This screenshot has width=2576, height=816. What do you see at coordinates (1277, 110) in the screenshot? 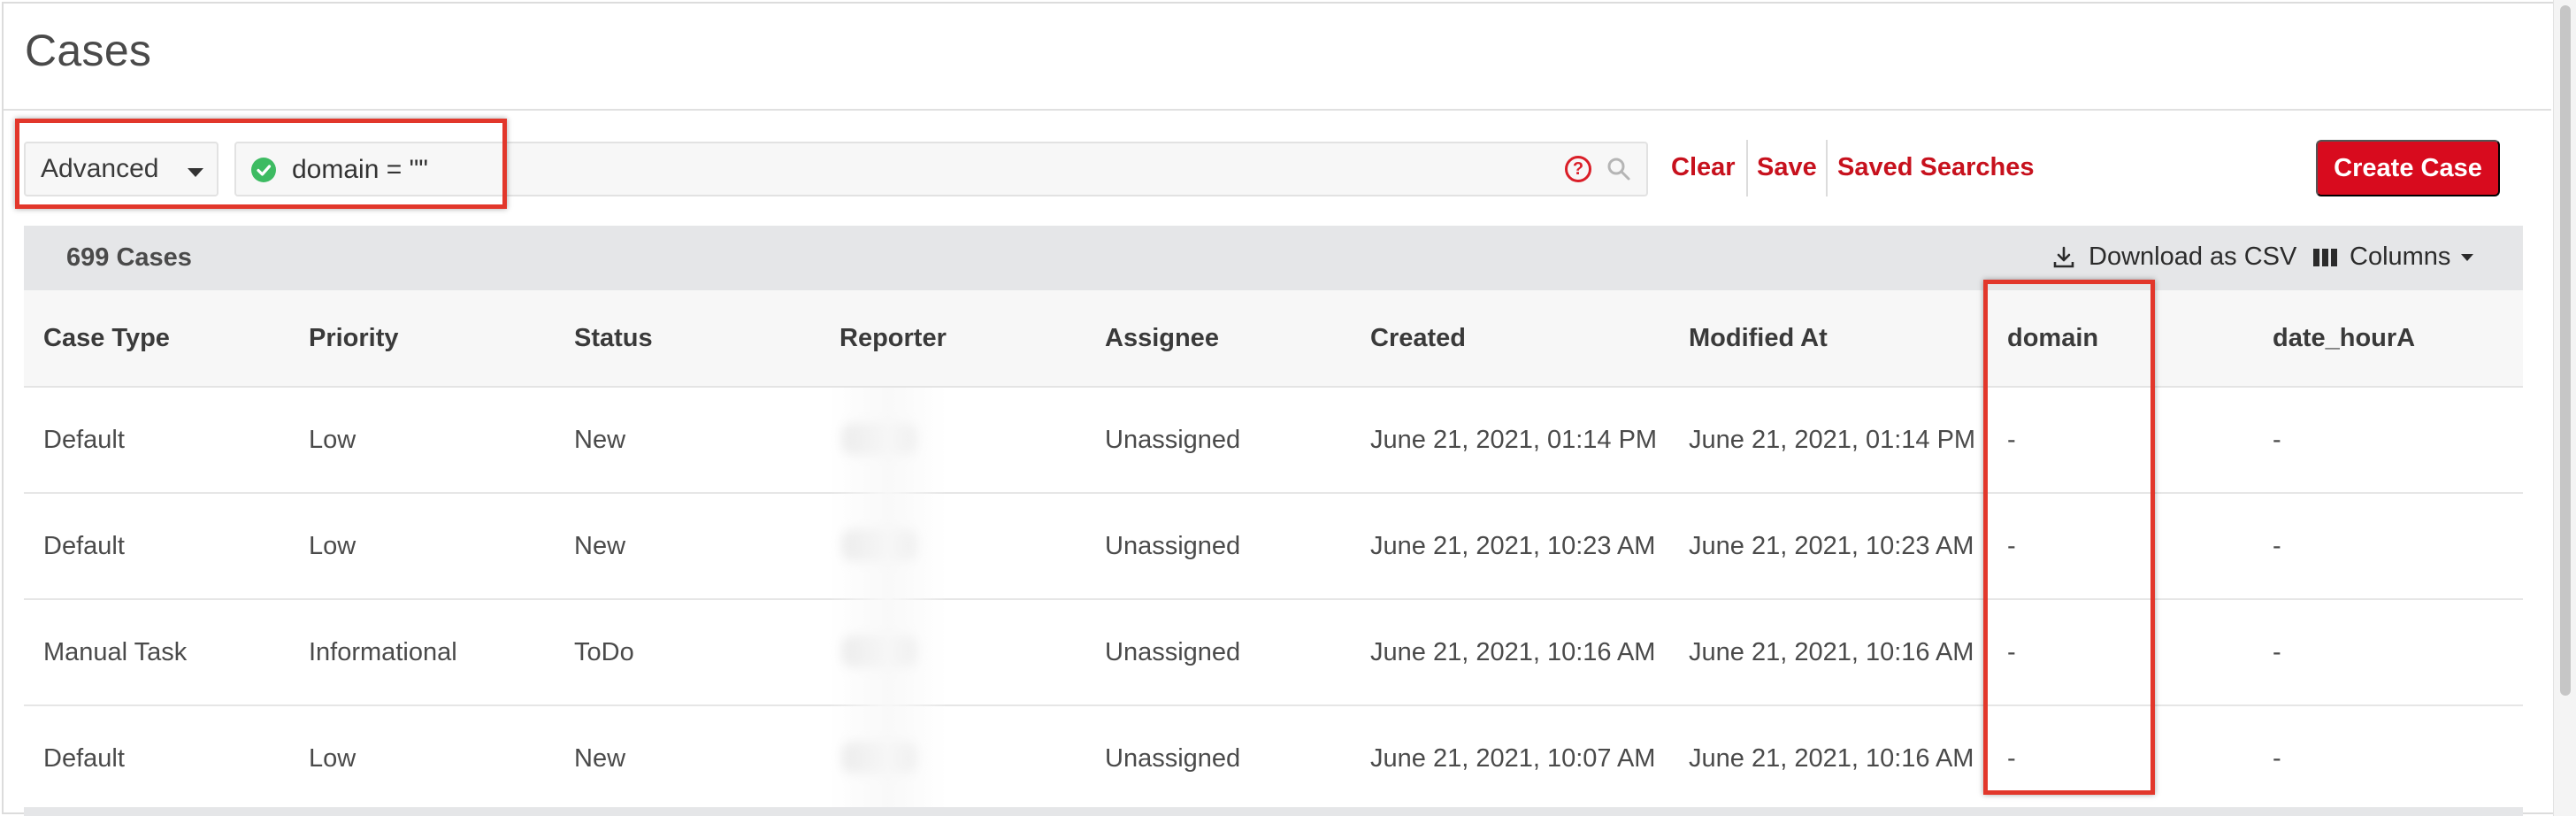
I see `header-divider` at bounding box center [1277, 110].